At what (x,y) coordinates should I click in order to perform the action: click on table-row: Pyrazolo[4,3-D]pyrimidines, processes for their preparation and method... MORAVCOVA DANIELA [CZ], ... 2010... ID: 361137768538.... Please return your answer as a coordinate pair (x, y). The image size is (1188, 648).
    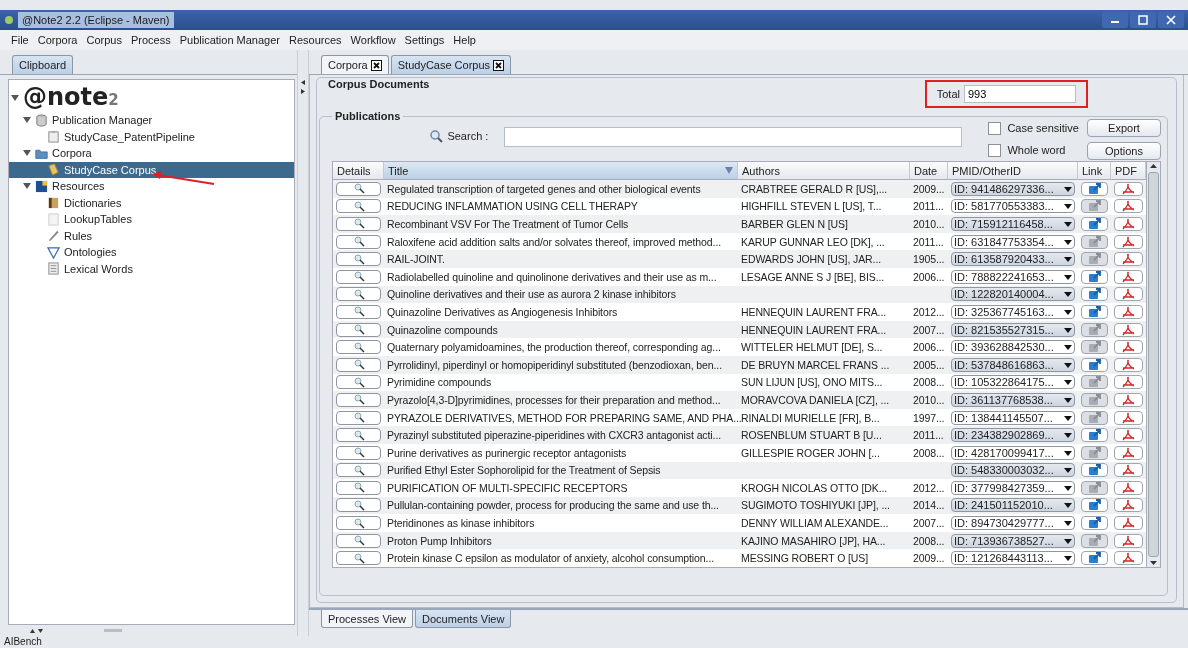
    Looking at the image, I should click on (739, 400).